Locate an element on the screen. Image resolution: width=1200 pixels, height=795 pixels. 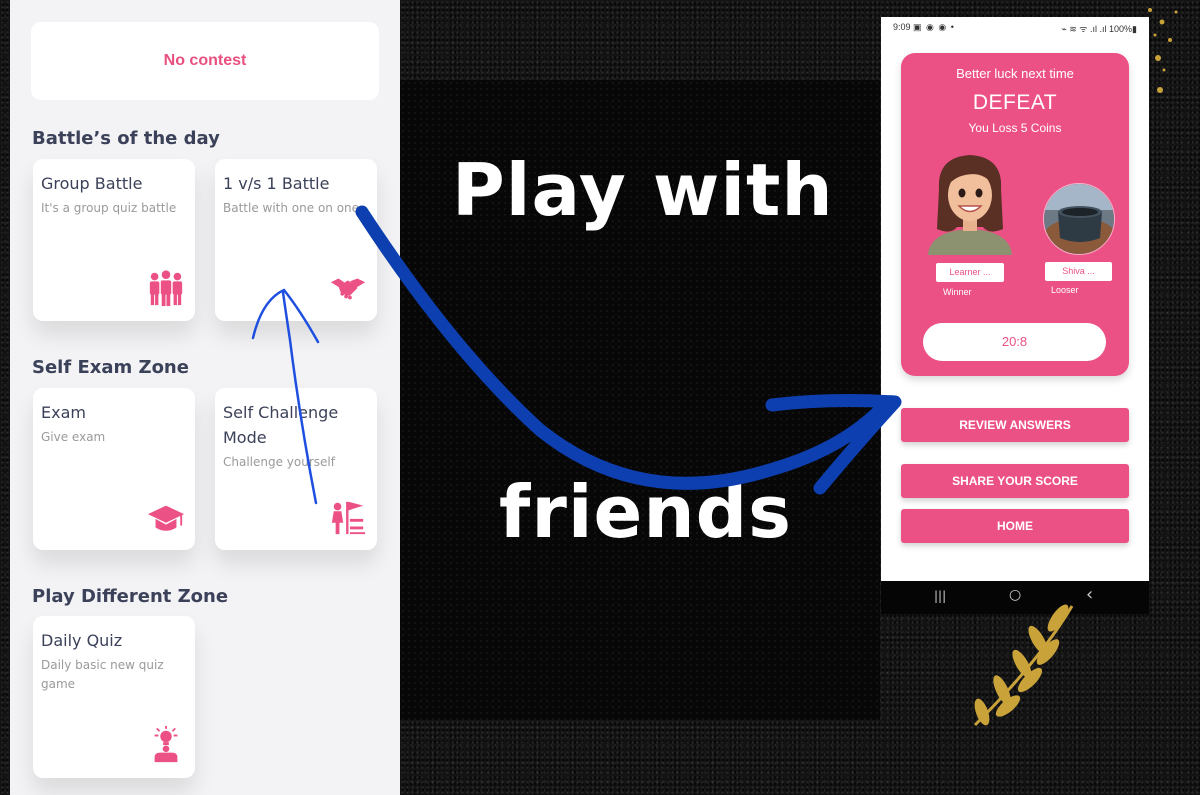
card-title: Exam is located at coordinates (63, 412).